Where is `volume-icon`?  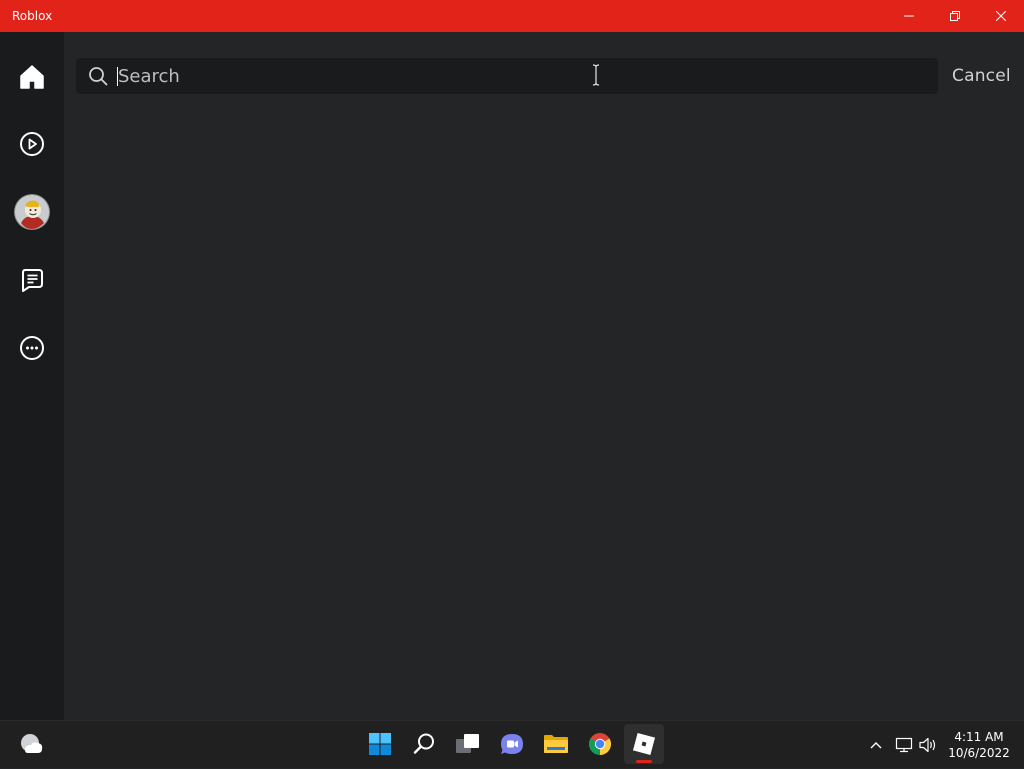
volume-icon is located at coordinates (927, 745).